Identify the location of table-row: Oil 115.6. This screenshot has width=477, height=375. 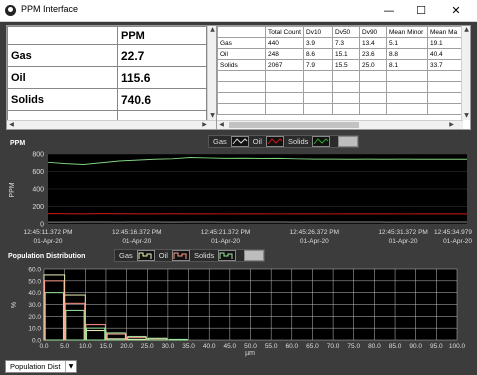
(107, 77).